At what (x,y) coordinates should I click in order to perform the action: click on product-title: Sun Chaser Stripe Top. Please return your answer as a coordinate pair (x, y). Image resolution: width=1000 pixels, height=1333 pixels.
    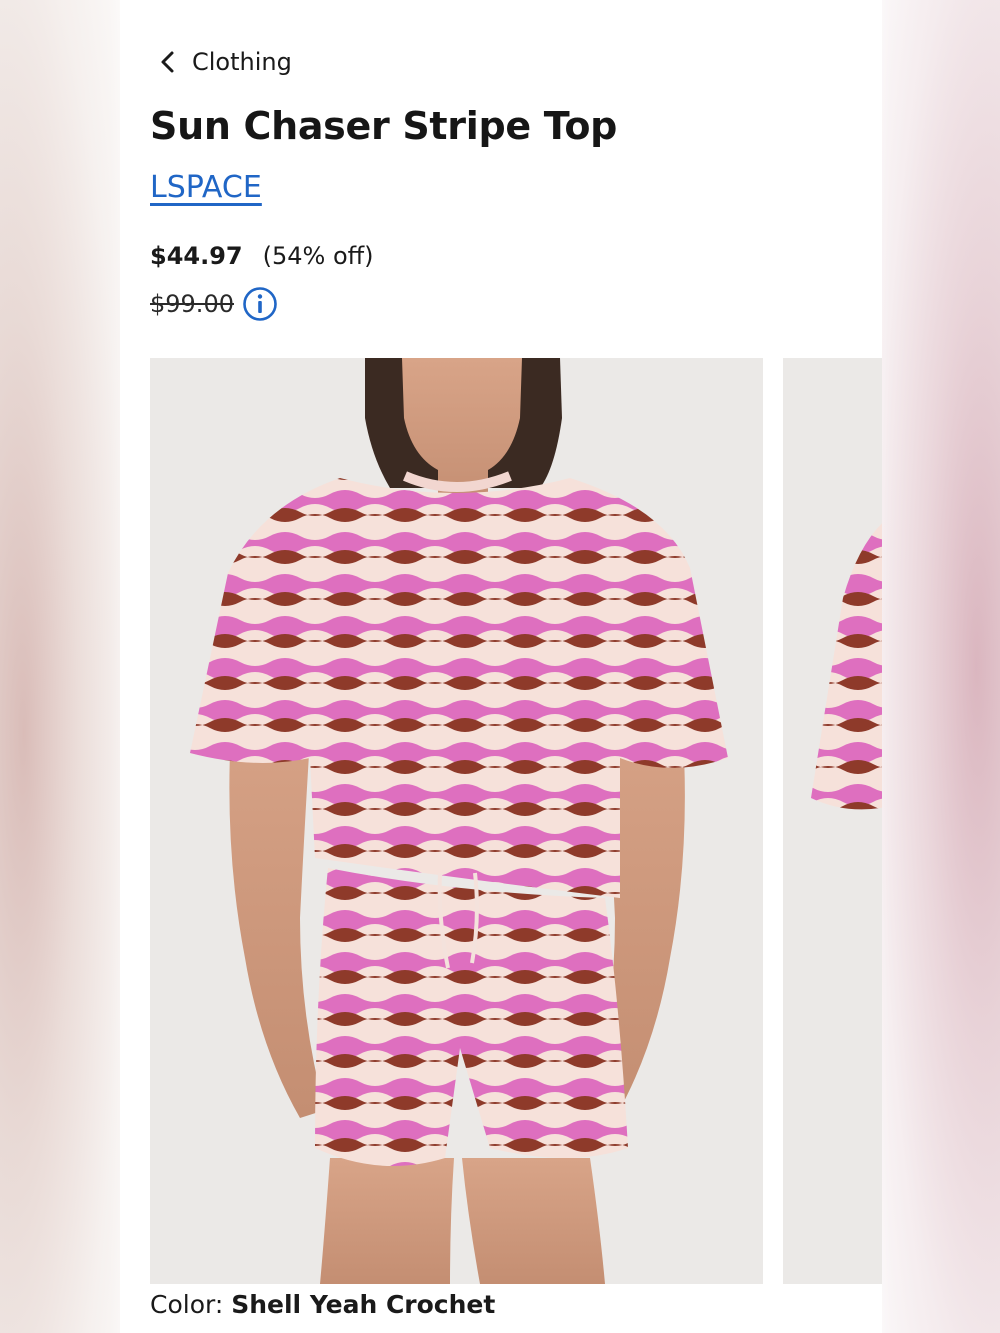
    Looking at the image, I should click on (384, 126).